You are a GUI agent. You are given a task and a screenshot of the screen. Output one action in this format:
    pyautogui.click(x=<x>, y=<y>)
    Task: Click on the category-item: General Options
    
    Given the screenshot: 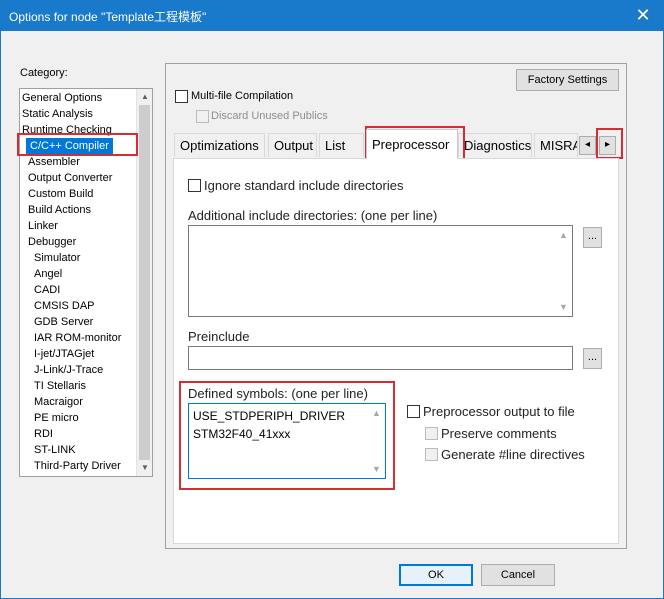 What is the action you would take?
    pyautogui.click(x=62, y=98)
    